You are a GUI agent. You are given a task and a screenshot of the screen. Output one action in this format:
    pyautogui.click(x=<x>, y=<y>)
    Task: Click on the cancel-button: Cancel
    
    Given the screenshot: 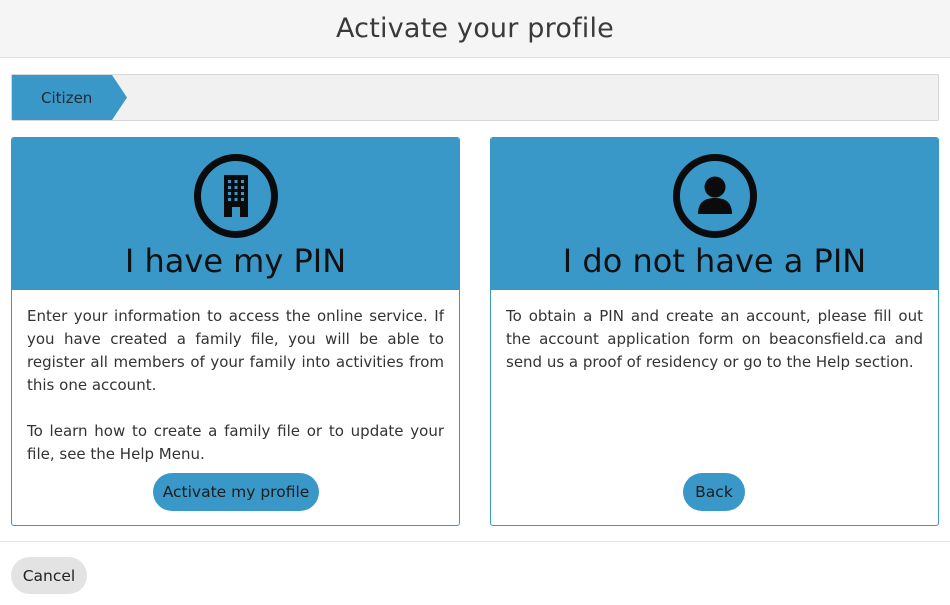 What is the action you would take?
    pyautogui.click(x=49, y=575)
    